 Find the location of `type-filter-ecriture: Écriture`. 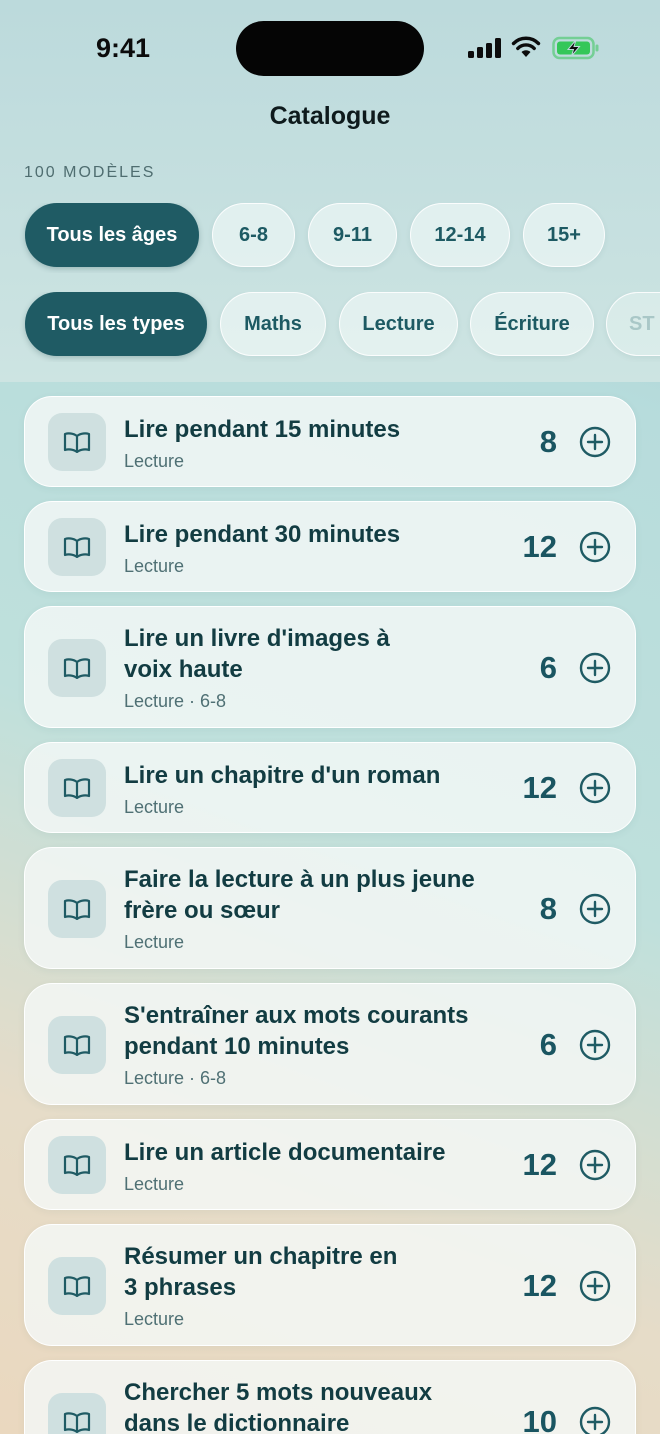

type-filter-ecriture: Écriture is located at coordinates (532, 324).